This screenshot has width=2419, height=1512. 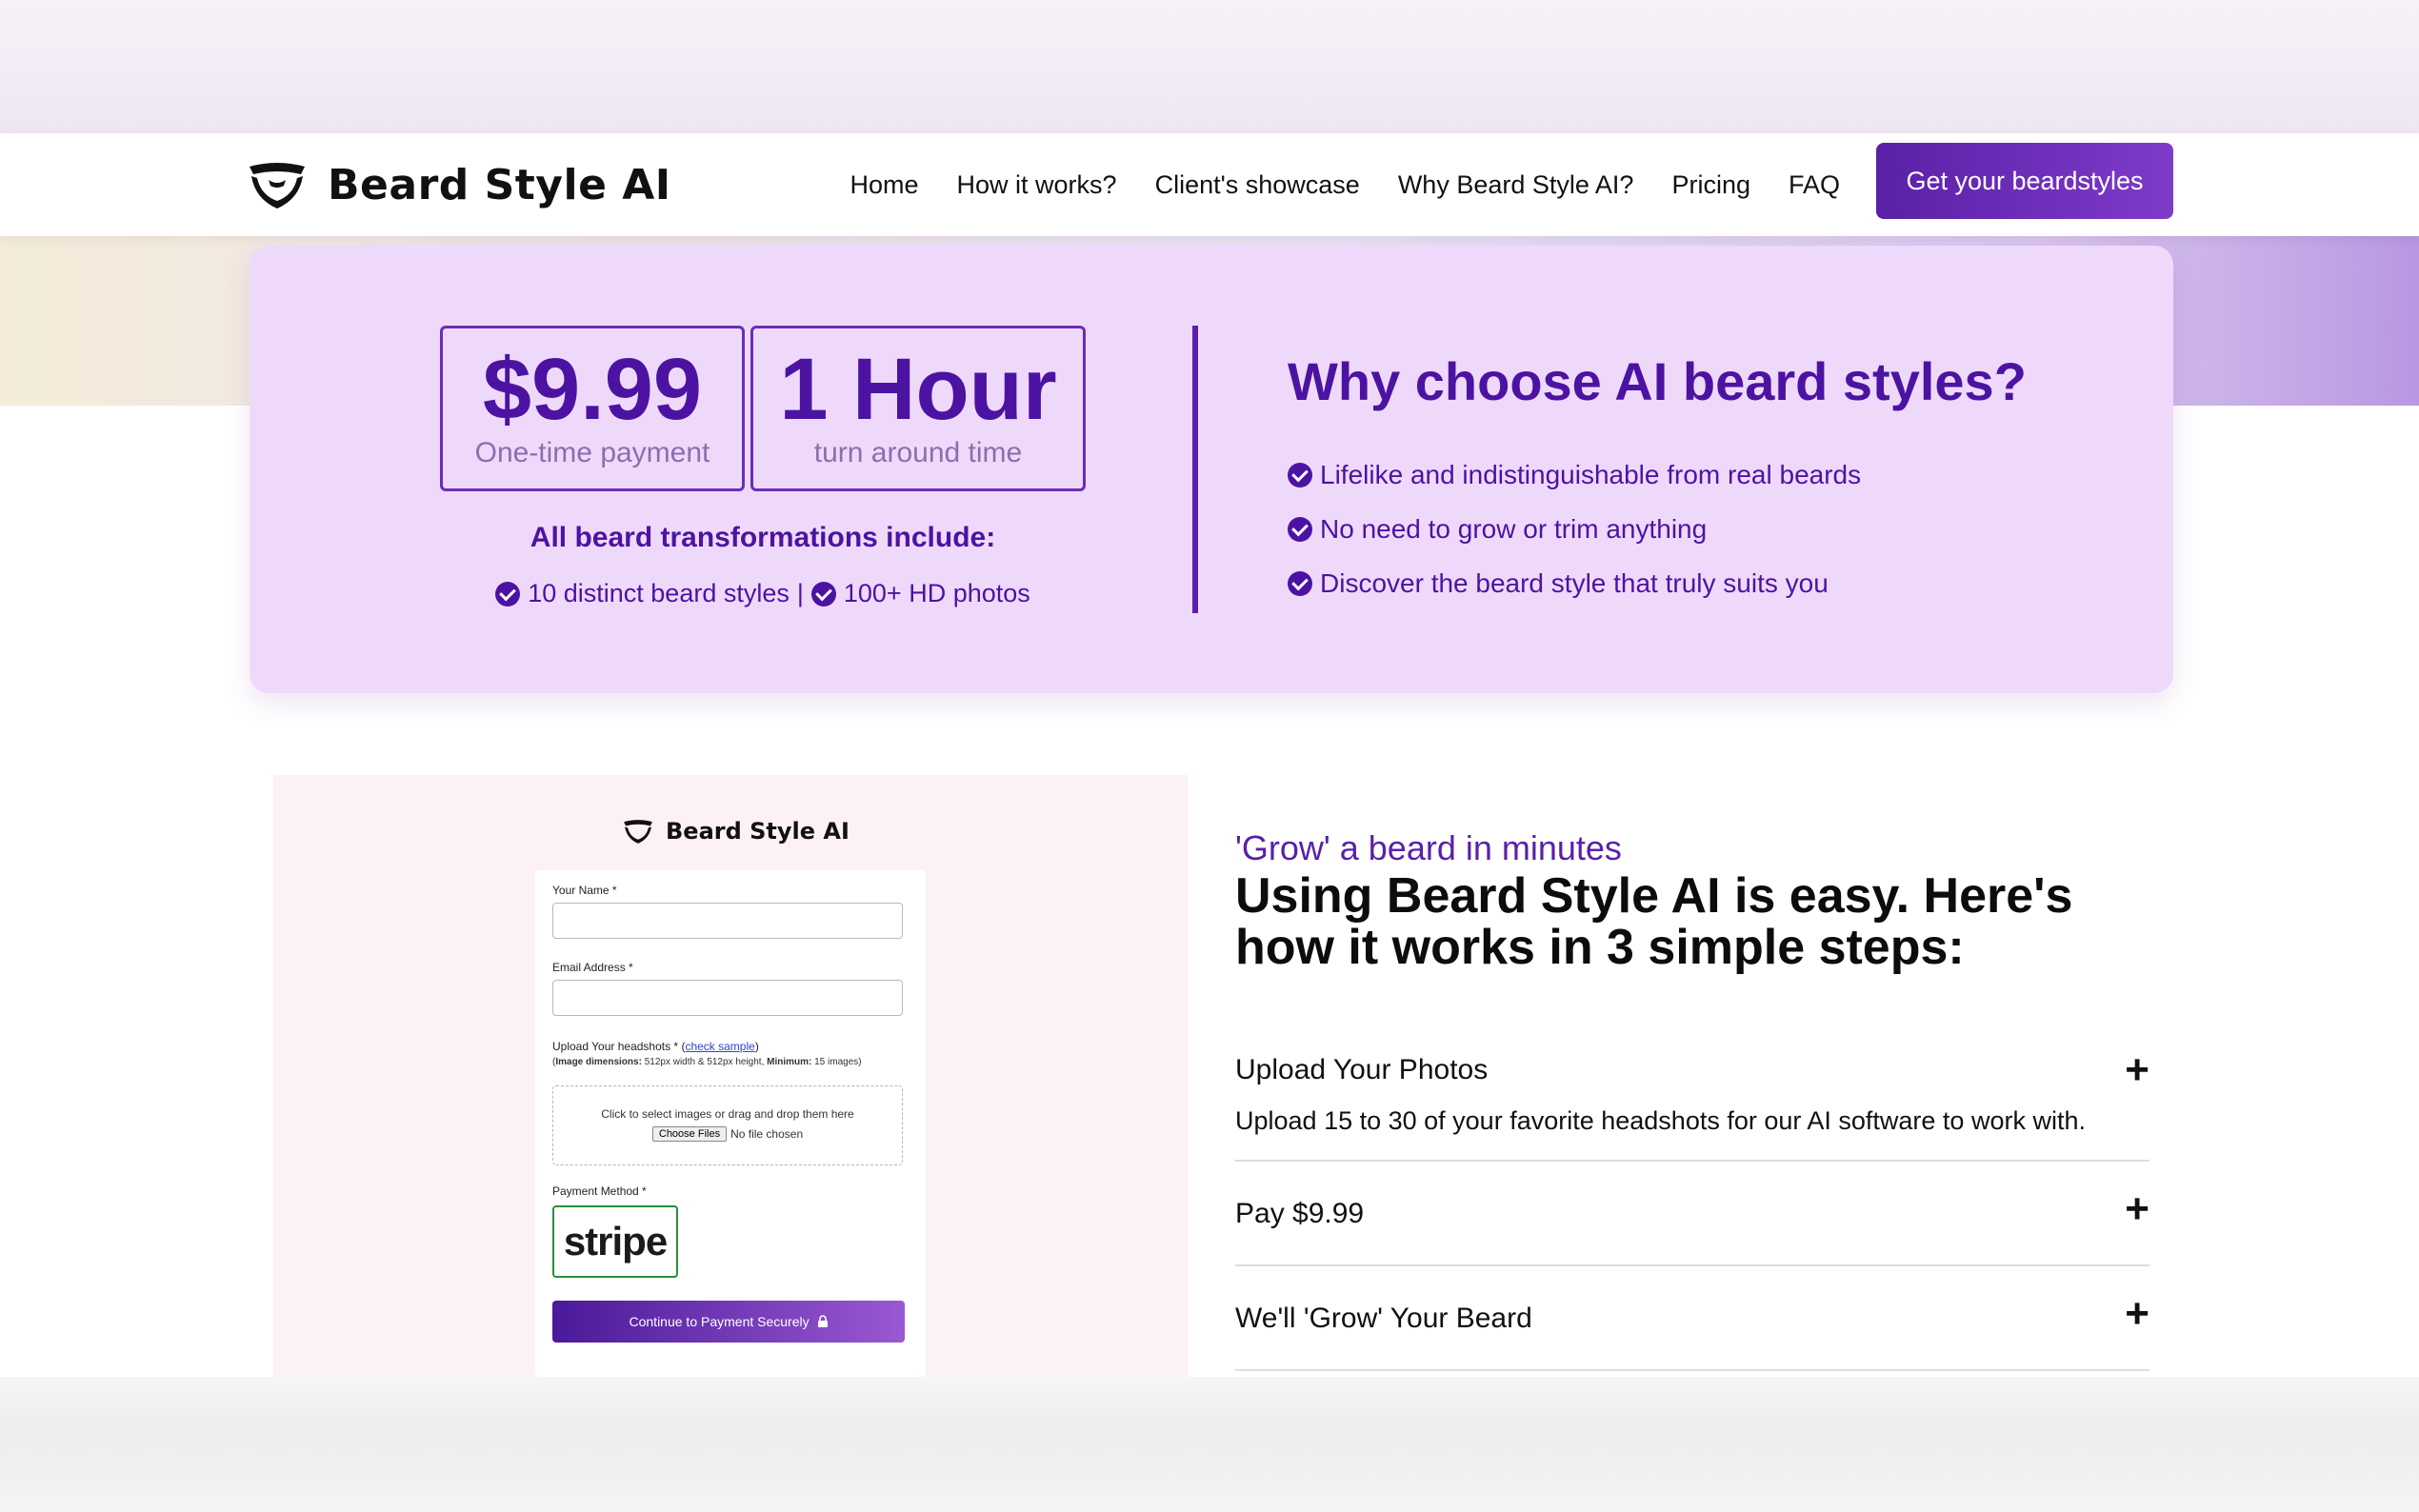 What do you see at coordinates (619, 1046) in the screenshot?
I see `upload-label-text: Upload Your headshots * (` at bounding box center [619, 1046].